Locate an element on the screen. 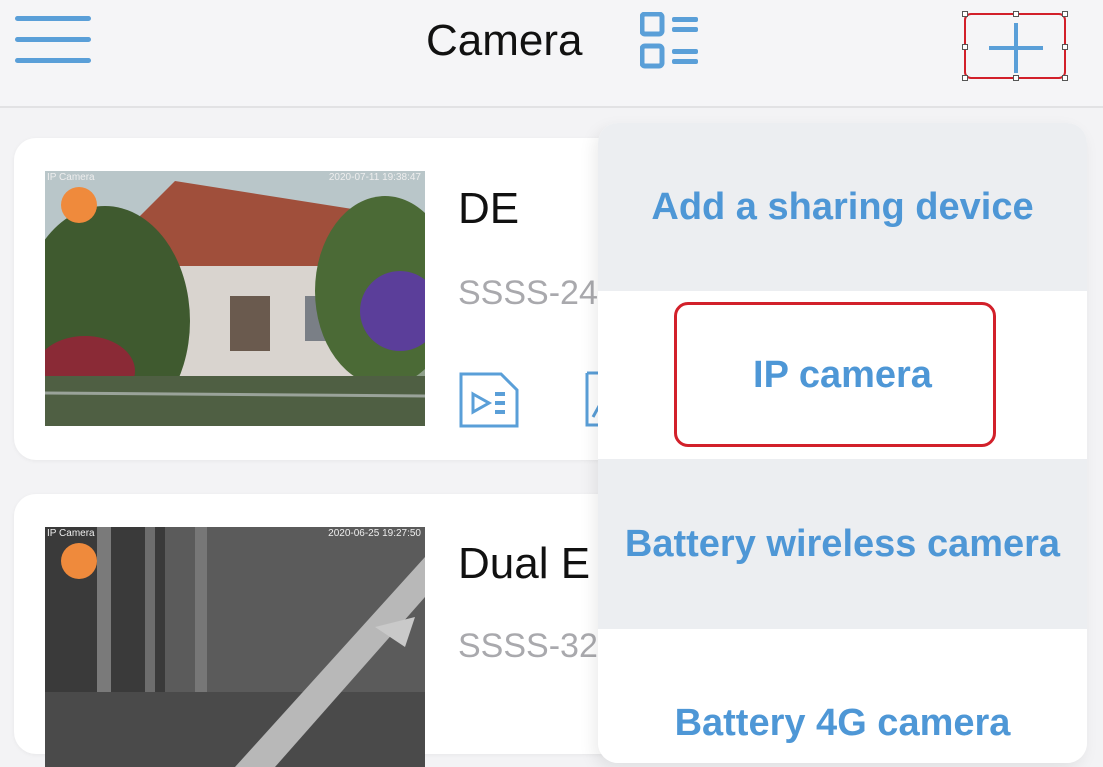 The width and height of the screenshot is (1103, 767). camera-id: SSSS-24 is located at coordinates (528, 293).